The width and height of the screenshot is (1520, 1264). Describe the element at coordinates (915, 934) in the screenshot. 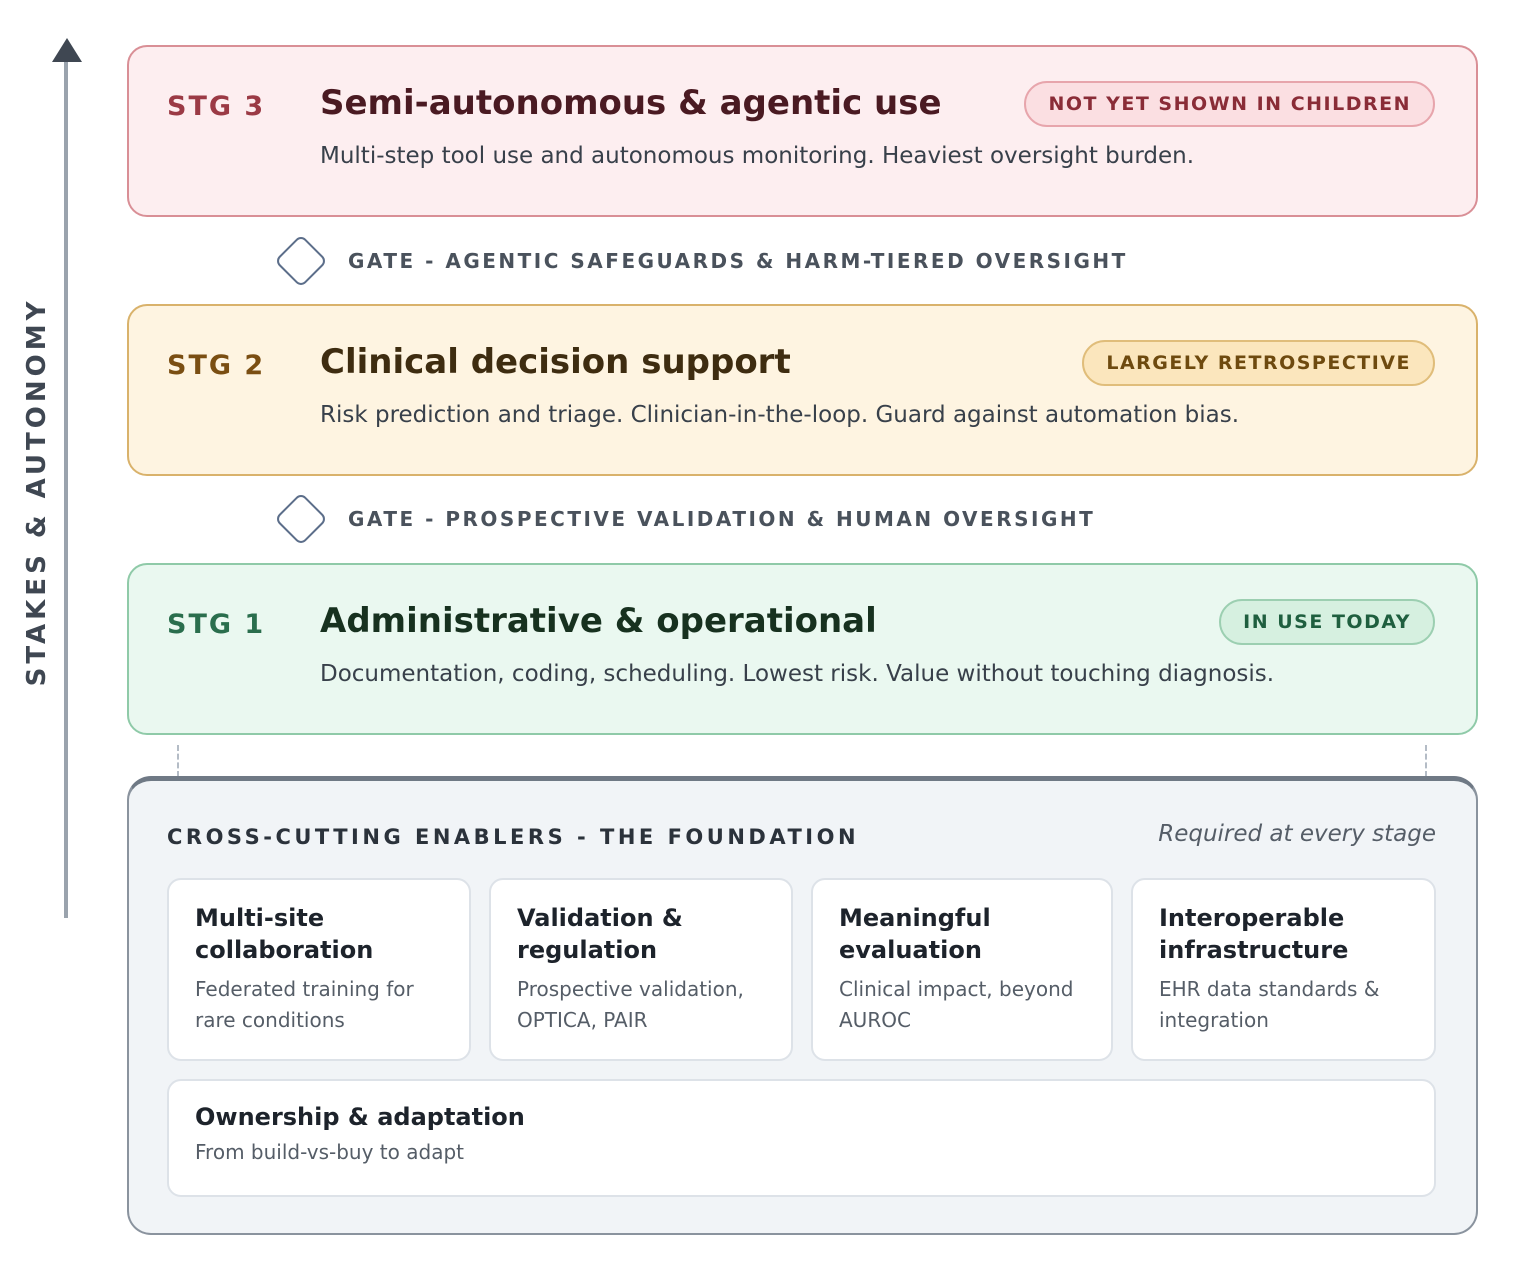

I see `enabler-title: Meaningful evaluation` at that location.